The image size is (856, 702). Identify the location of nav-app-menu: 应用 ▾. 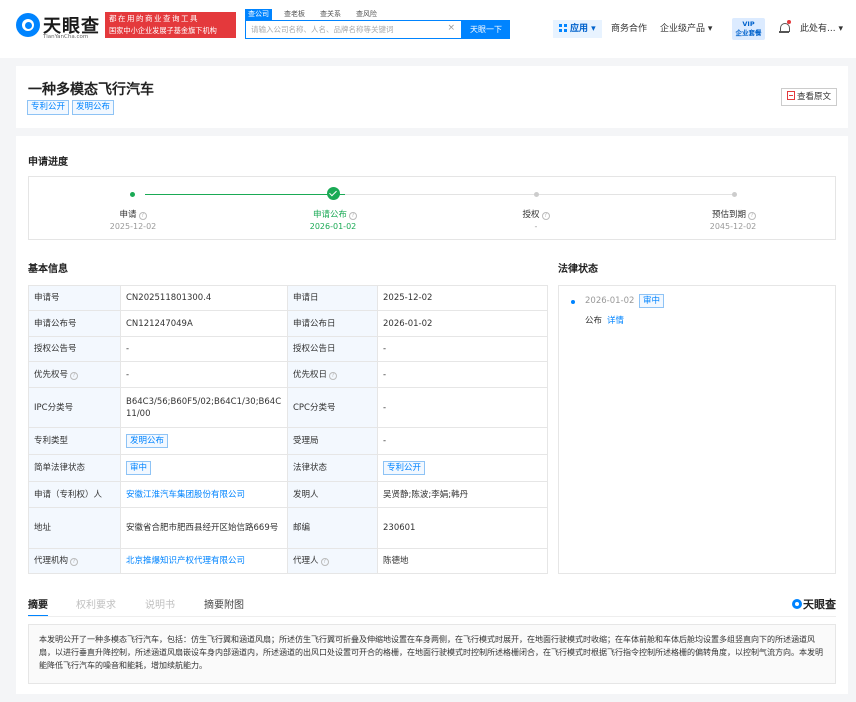
(577, 29).